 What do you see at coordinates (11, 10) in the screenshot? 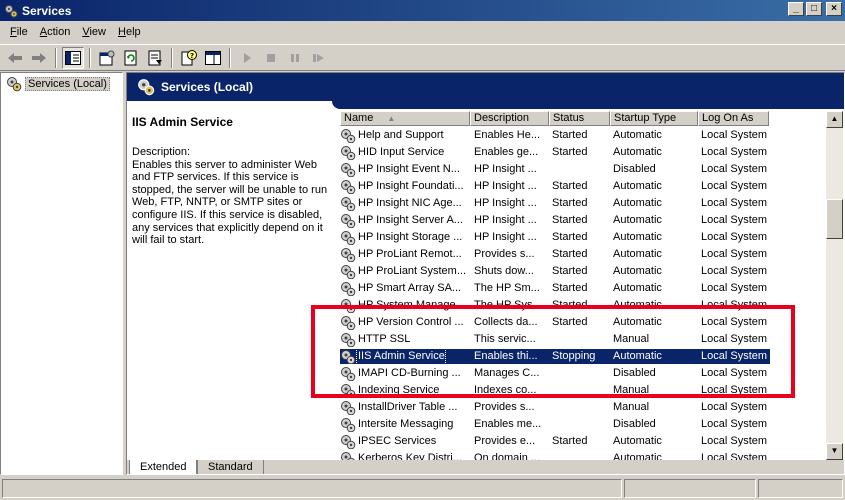
I see `services-gear-icon` at bounding box center [11, 10].